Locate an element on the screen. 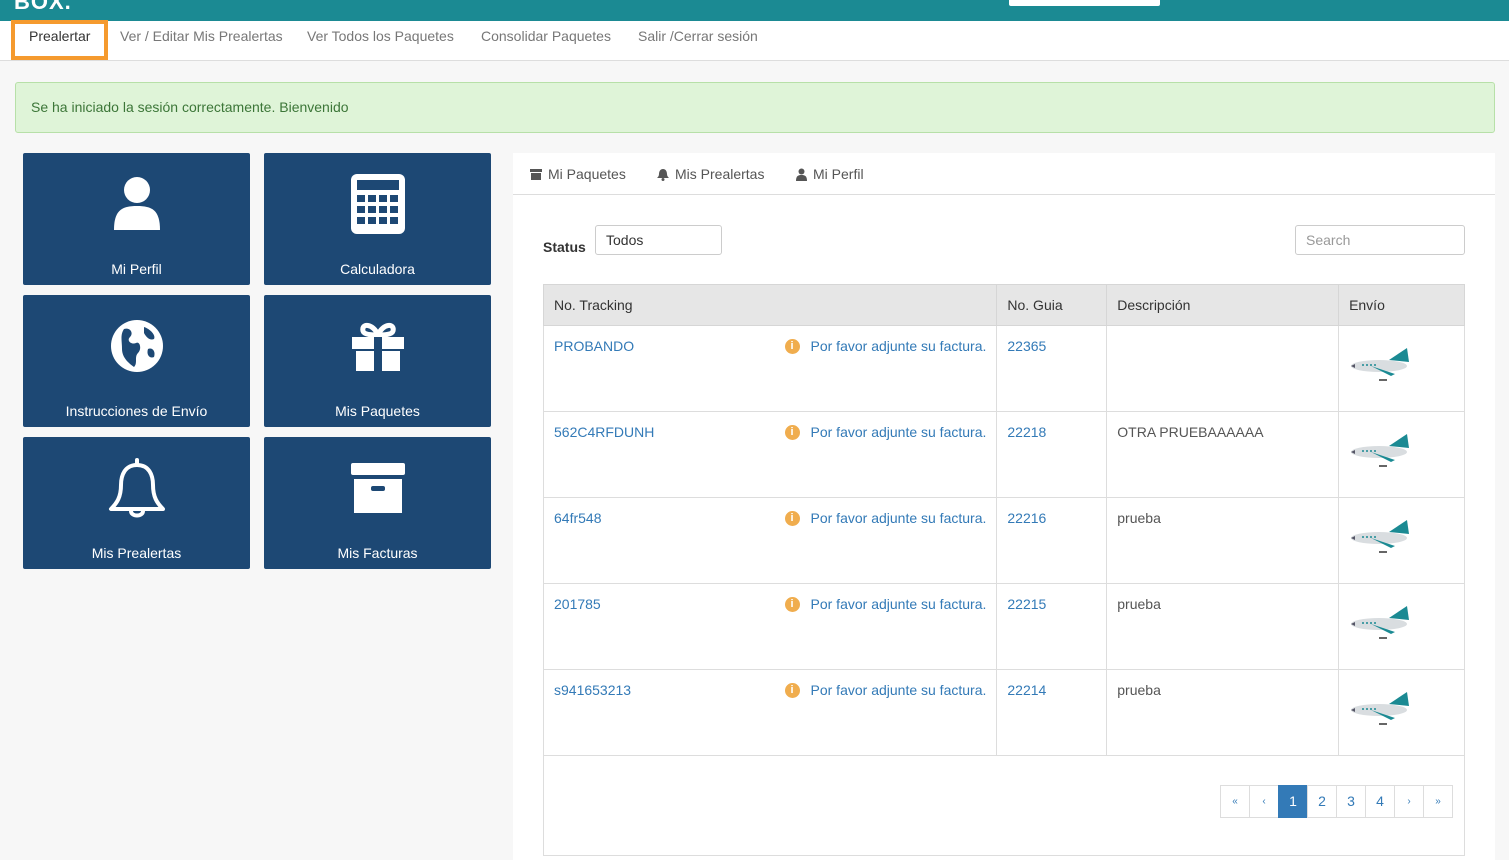 The image size is (1509, 860). status-select: Todos is located at coordinates (658, 240).